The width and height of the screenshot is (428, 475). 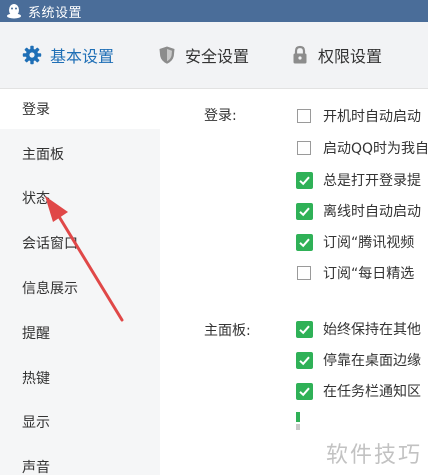 I want to click on sidebar-item-label: 状态, so click(x=36, y=199).